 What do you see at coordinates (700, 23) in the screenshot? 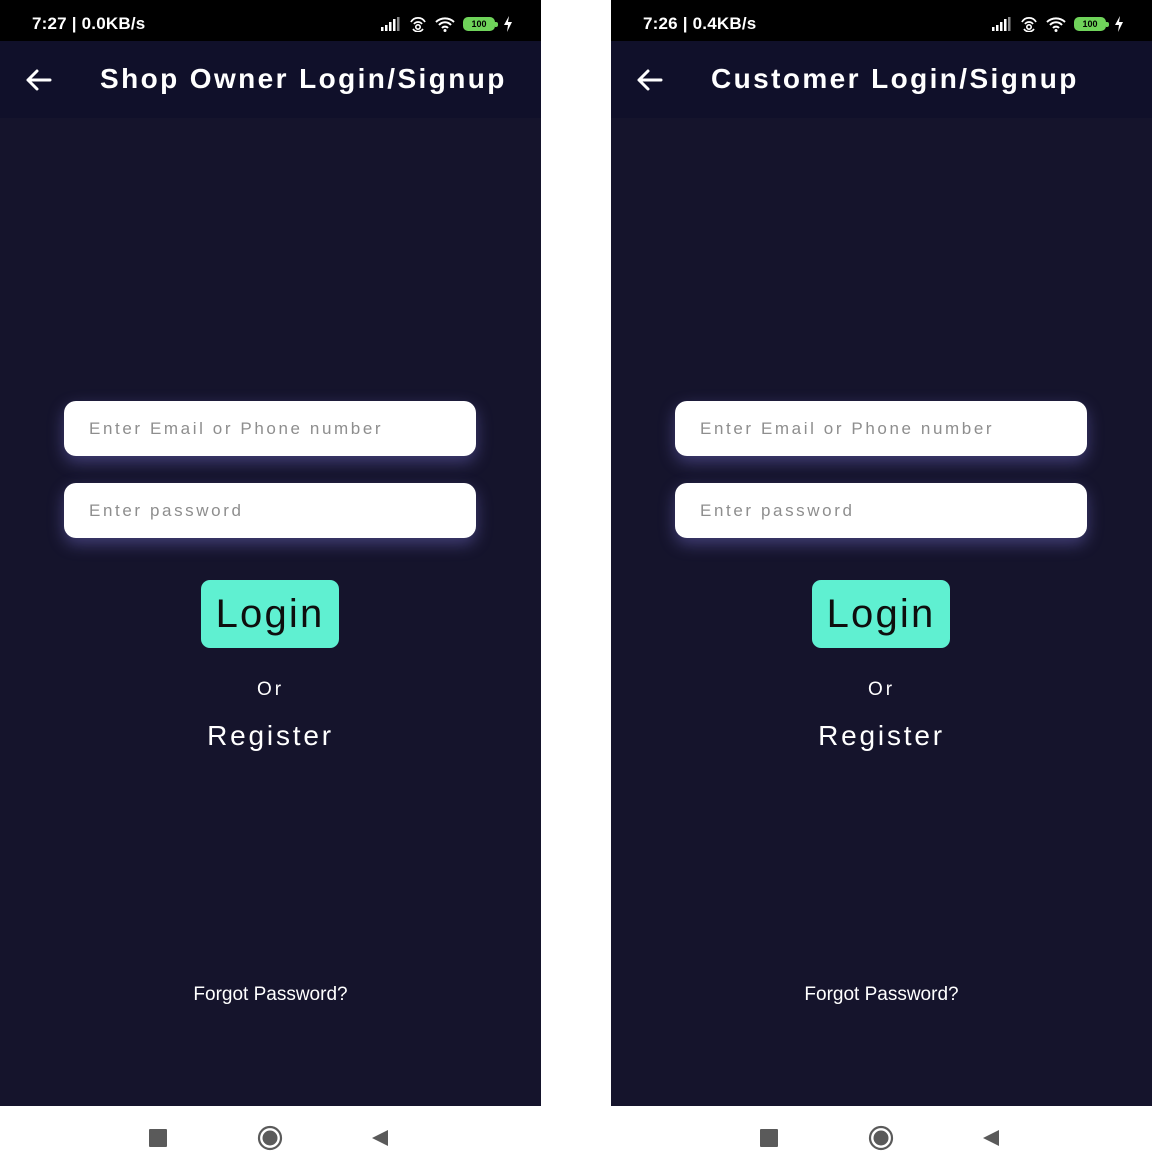
I see `status-time: 7:26 | 0.4KB/s` at bounding box center [700, 23].